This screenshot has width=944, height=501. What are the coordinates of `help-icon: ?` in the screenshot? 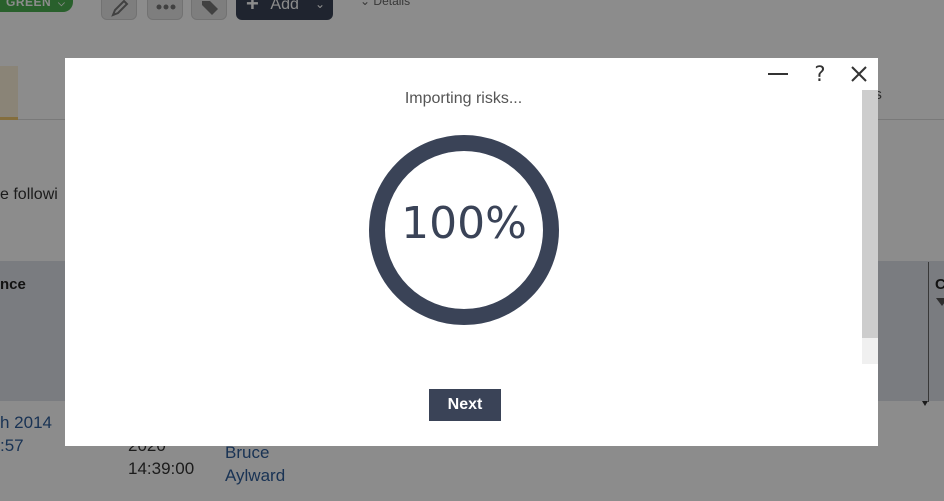 It's located at (820, 74).